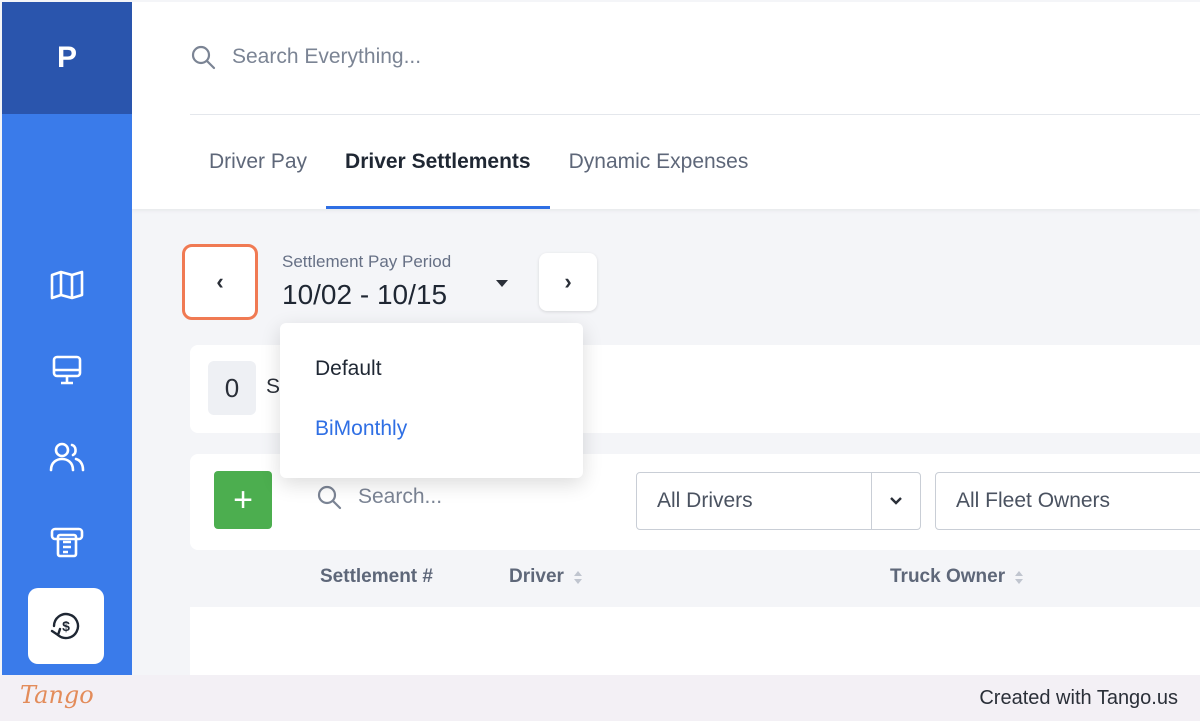 Image resolution: width=1200 pixels, height=721 pixels. I want to click on sidebar-item-users, so click(67, 457).